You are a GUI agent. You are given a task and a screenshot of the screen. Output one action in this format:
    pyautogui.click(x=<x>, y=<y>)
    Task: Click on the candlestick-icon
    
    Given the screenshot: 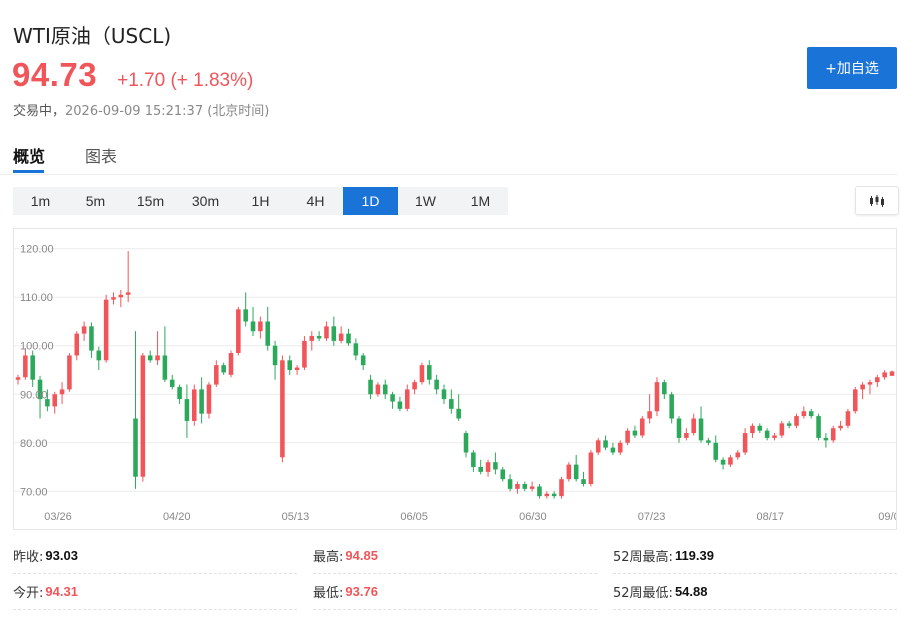 What is the action you would take?
    pyautogui.click(x=877, y=200)
    